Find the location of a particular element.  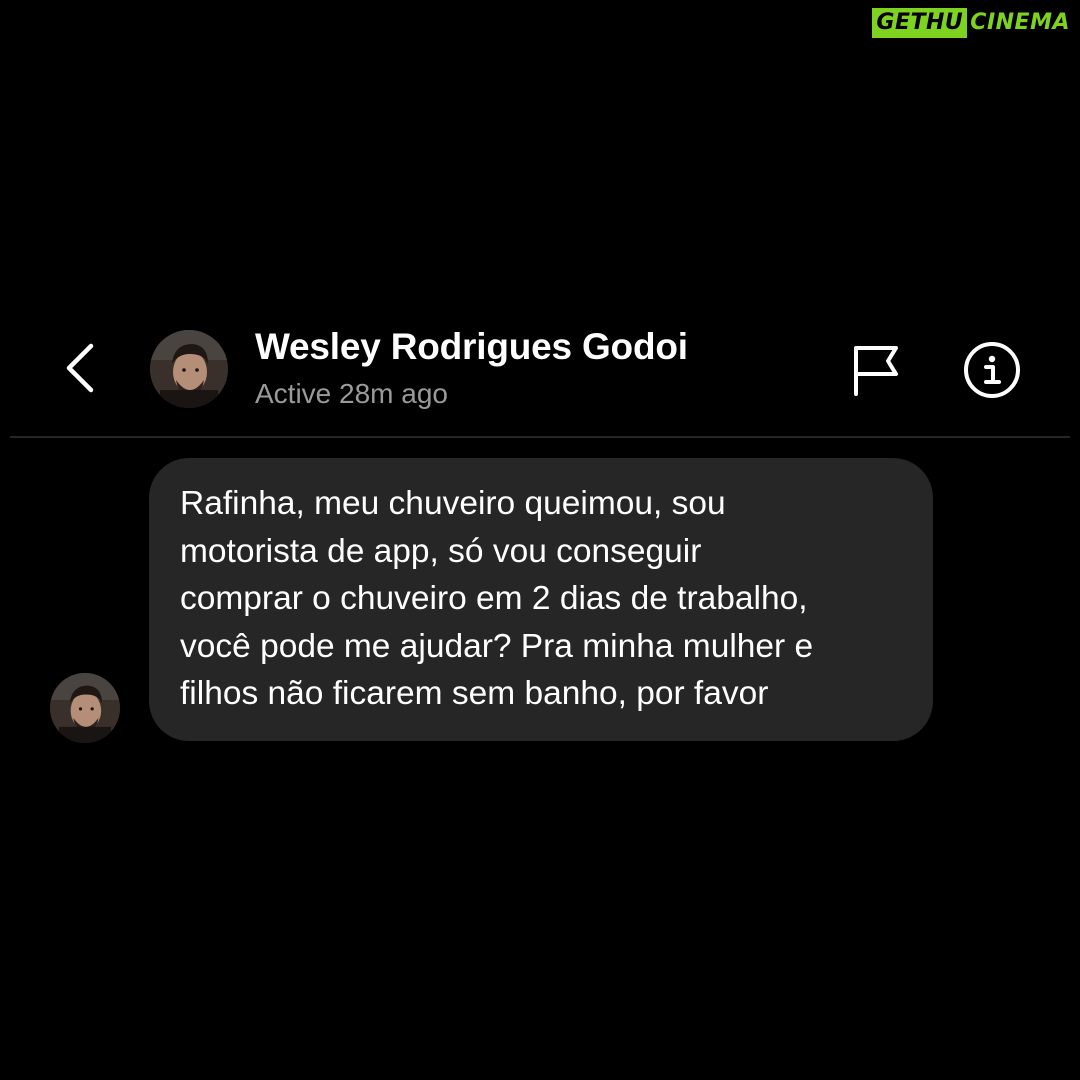

back-button is located at coordinates (80, 368).